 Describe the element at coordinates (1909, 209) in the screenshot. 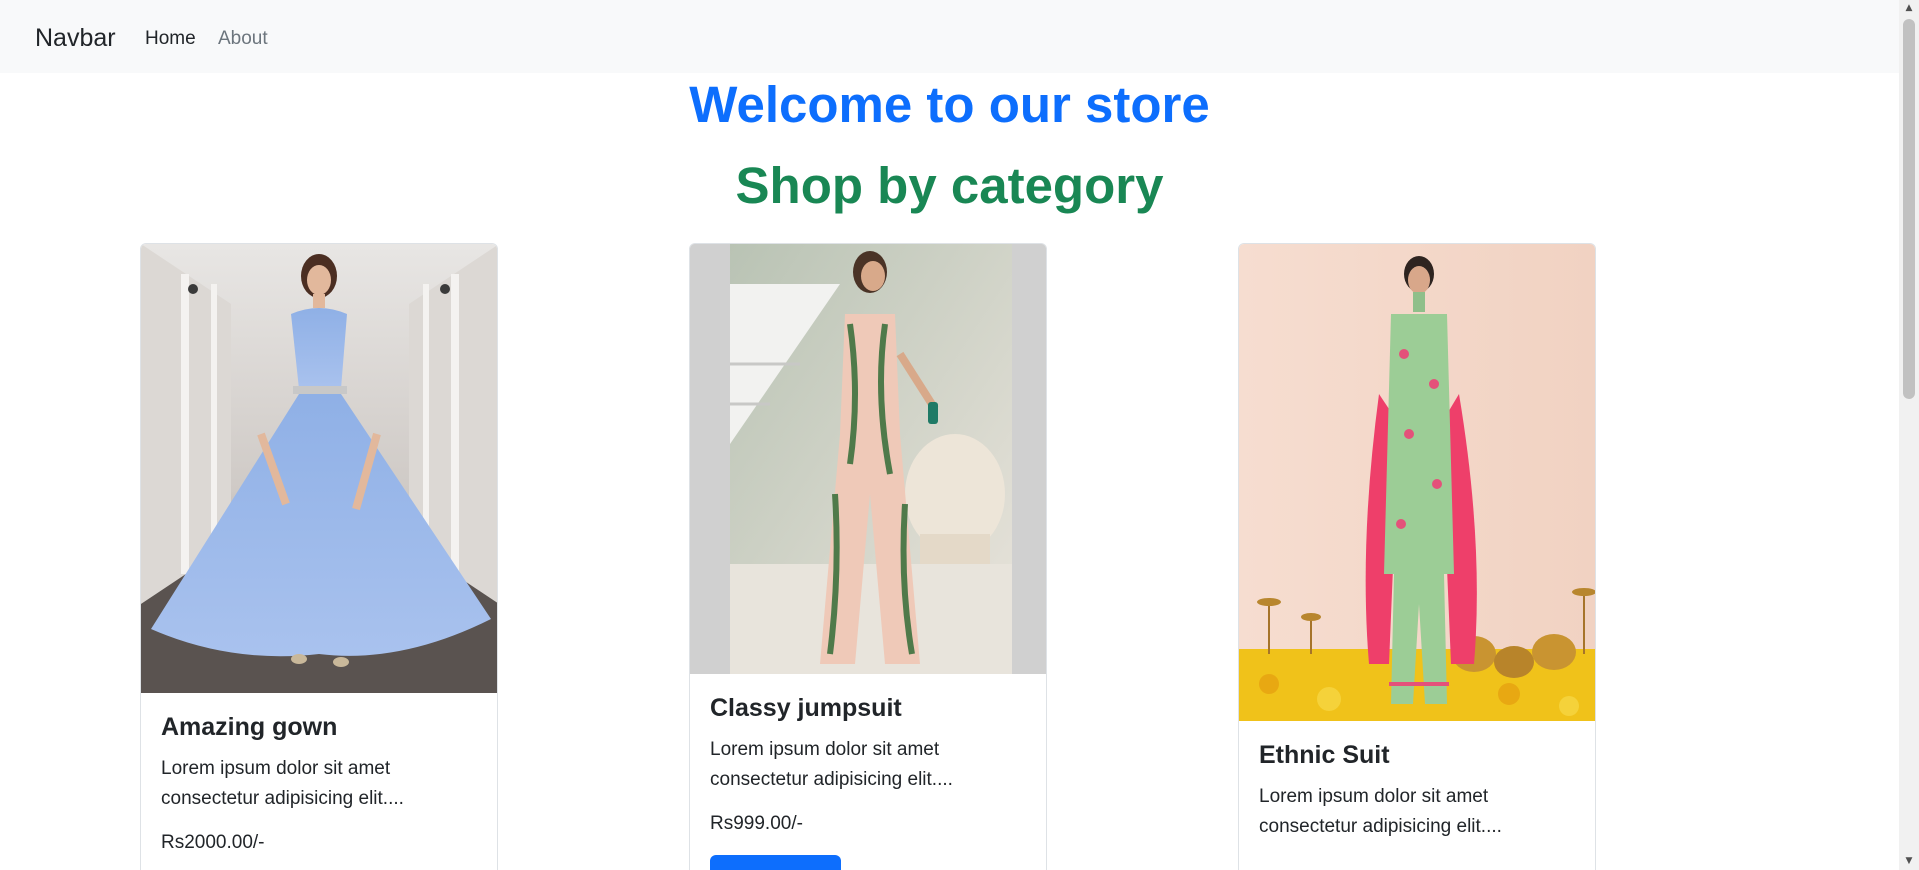

I see `scroll-thumb` at that location.